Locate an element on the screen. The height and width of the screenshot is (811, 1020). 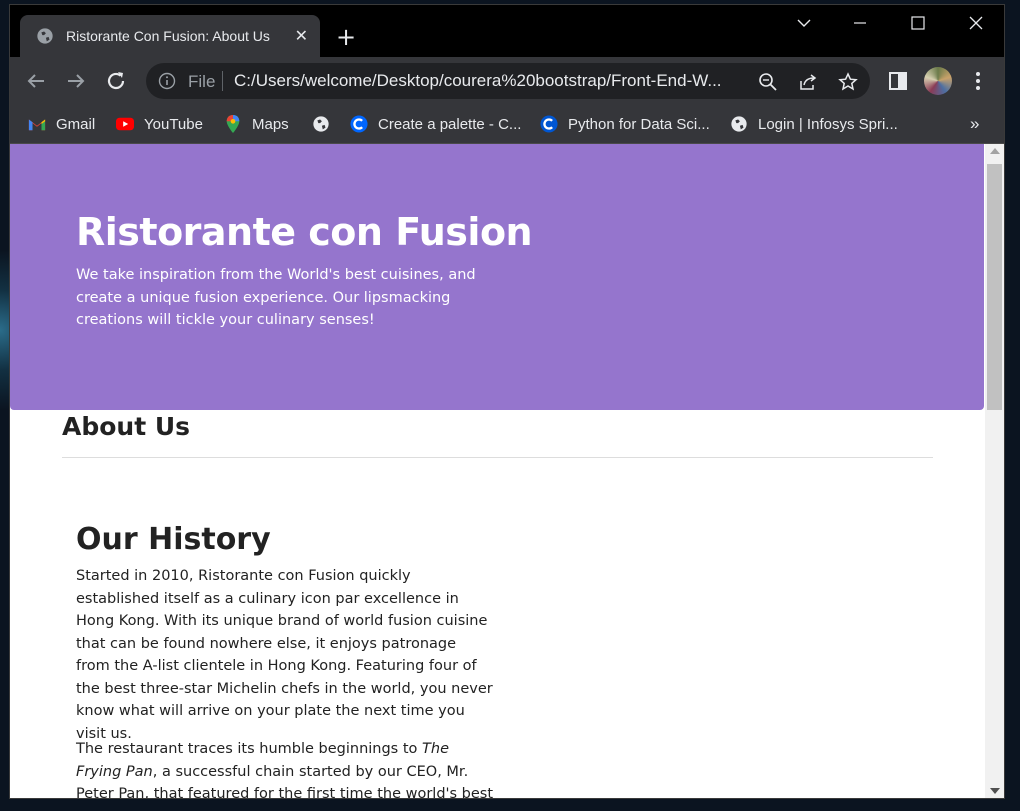
heading-divider is located at coordinates (497, 457).